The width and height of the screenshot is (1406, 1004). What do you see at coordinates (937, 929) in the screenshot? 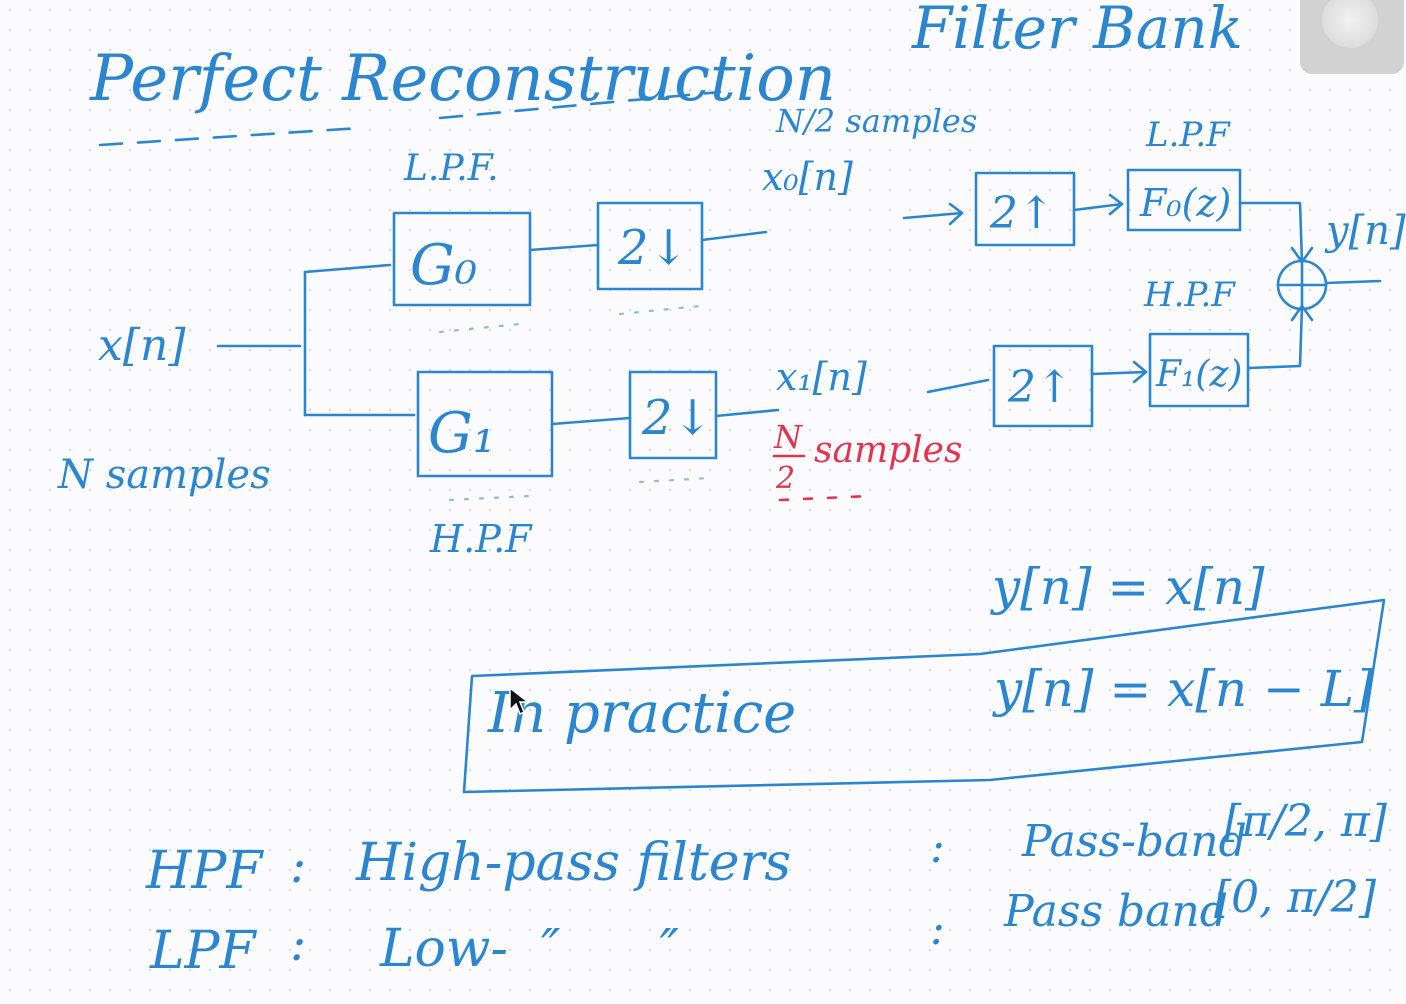
I see `note-lpf-sep2: :` at bounding box center [937, 929].